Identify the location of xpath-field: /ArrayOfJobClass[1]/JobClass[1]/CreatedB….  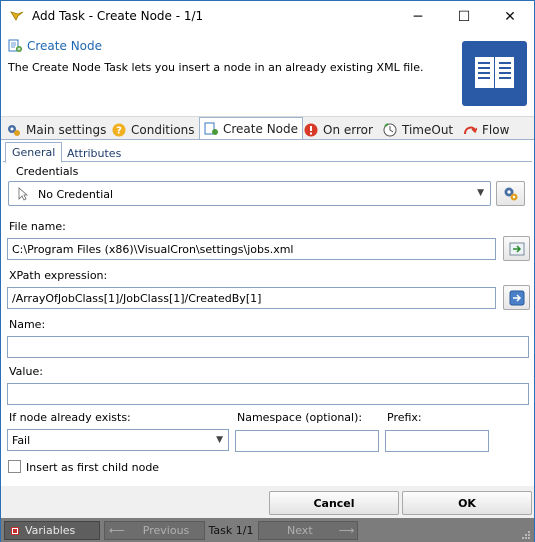
(251, 298).